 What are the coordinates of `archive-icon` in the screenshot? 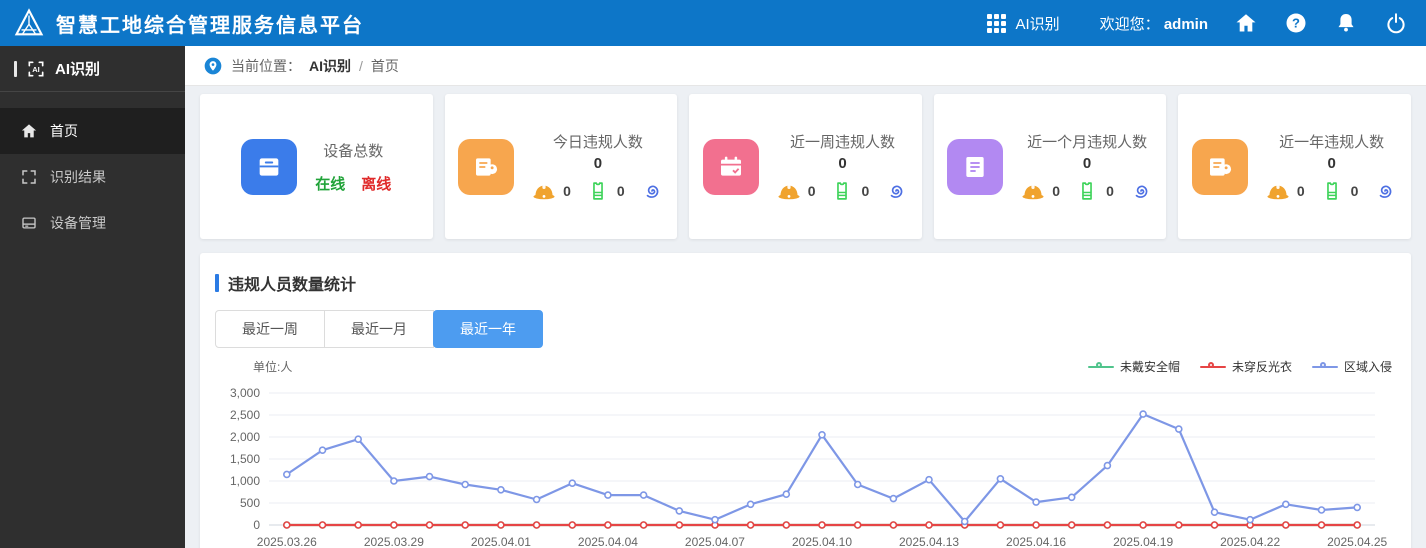 It's located at (269, 166).